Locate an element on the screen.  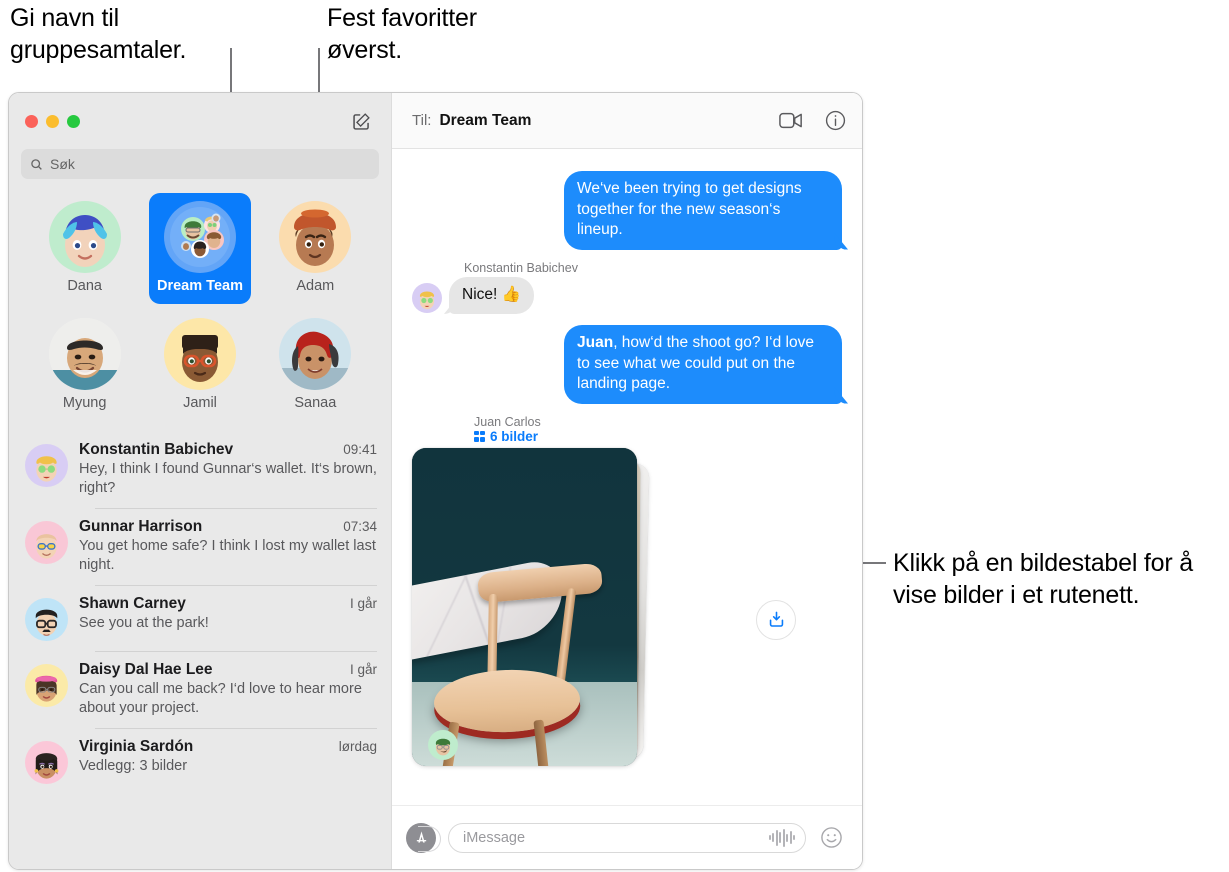
search-container: Søk is located at coordinates (200, 169).